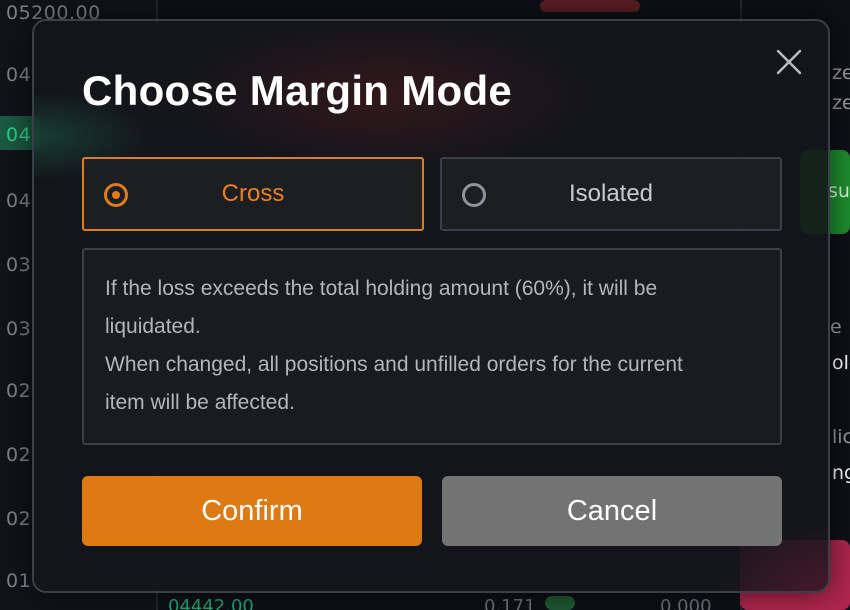 The height and width of the screenshot is (610, 850). Describe the element at coordinates (19, 581) in the screenshot. I see `order-book-price: 01` at that location.